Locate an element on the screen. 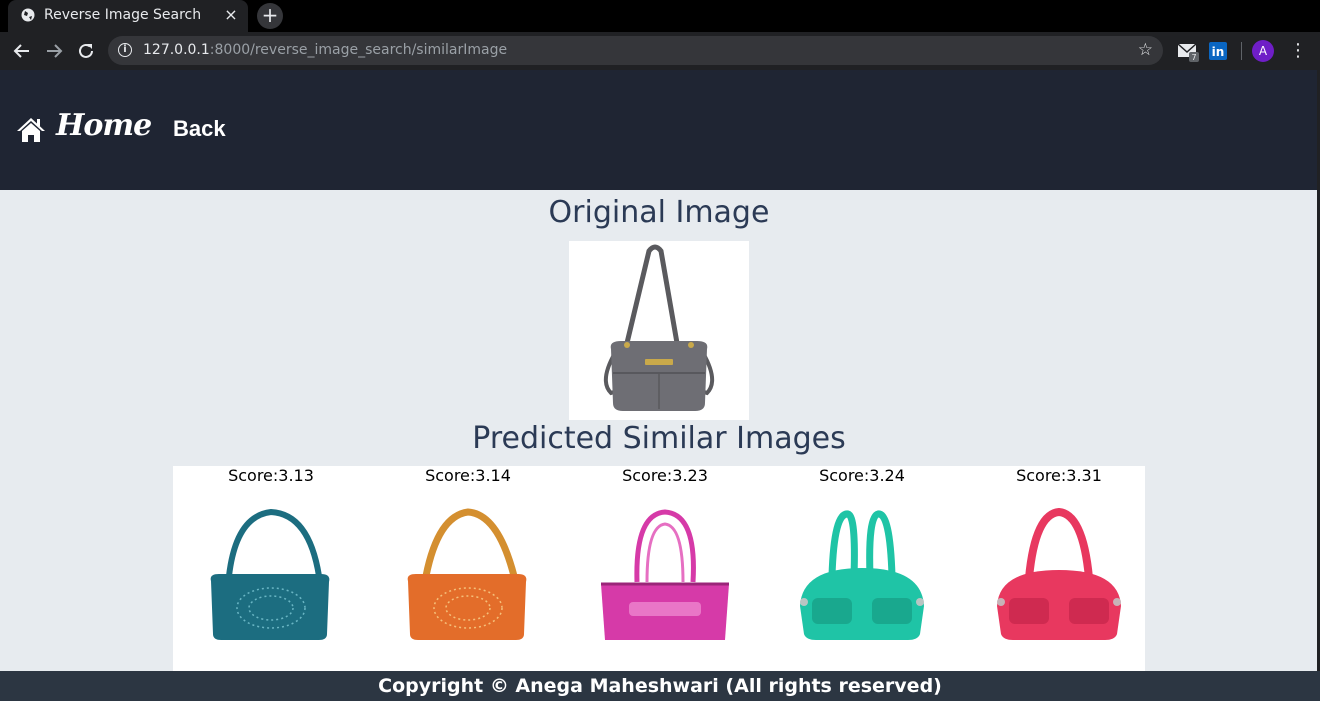 The image size is (1320, 711). result-score: Score:3.24 is located at coordinates (862, 475).